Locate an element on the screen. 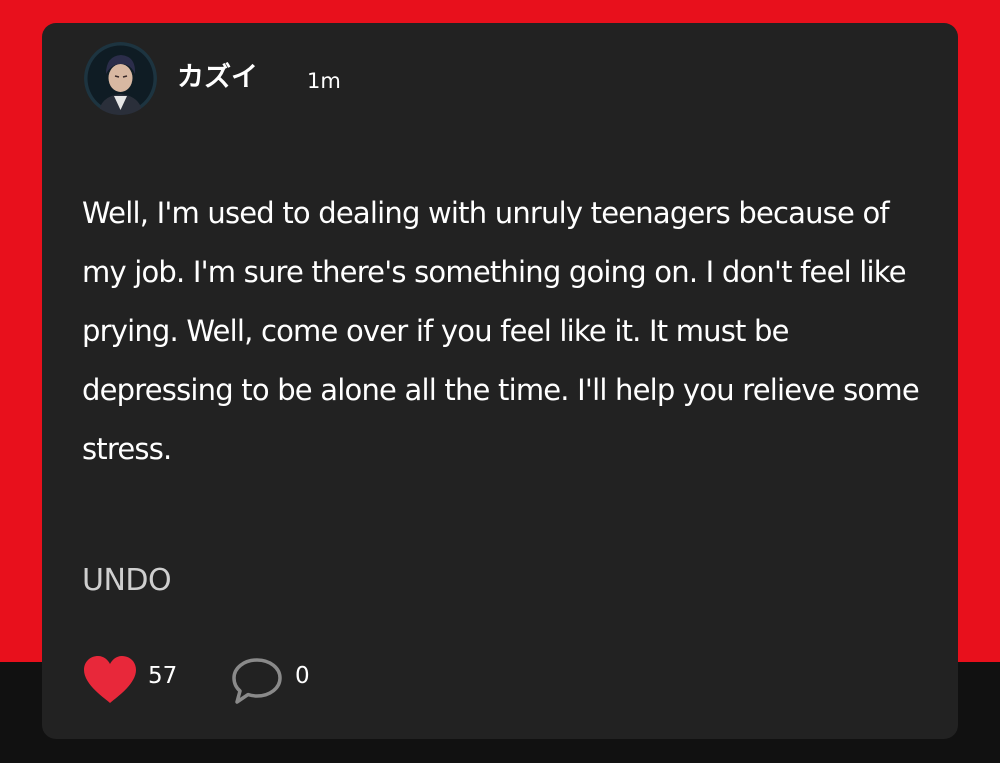 The image size is (1000, 763). post-timestamp: 1m is located at coordinates (324, 81).